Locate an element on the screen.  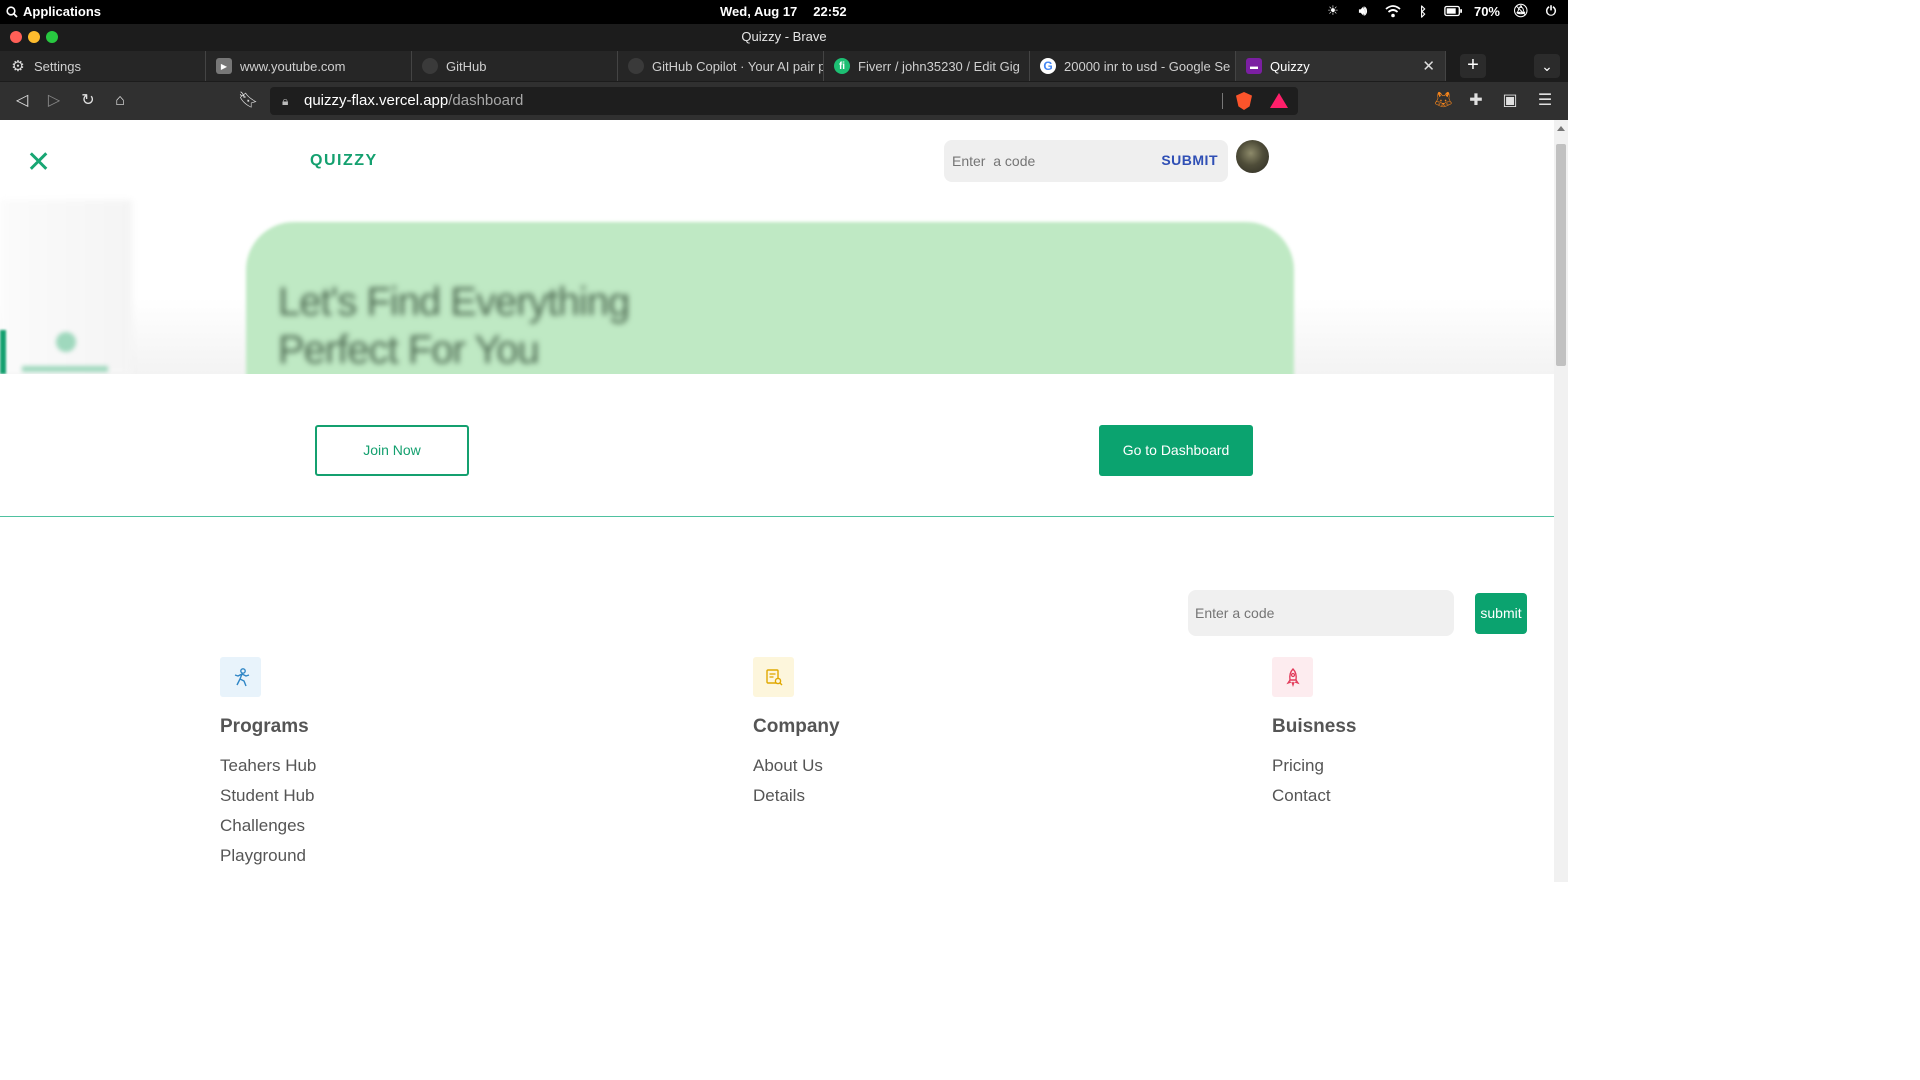
section-divider is located at coordinates (777, 516).